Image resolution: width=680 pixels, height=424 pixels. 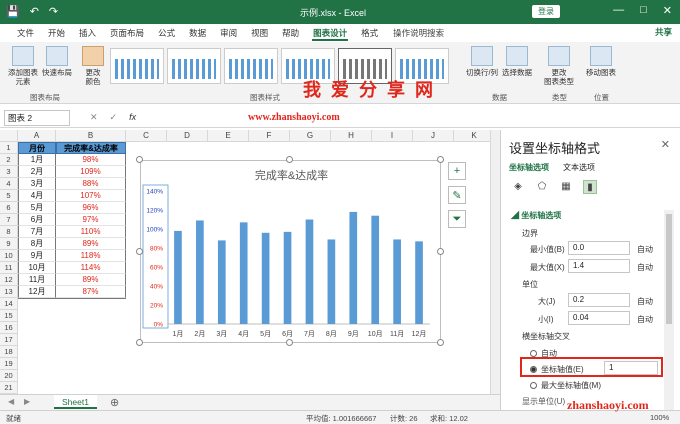 What do you see at coordinates (579, 167) in the screenshot?
I see `tab-text-options: 文本选项` at bounding box center [579, 167].